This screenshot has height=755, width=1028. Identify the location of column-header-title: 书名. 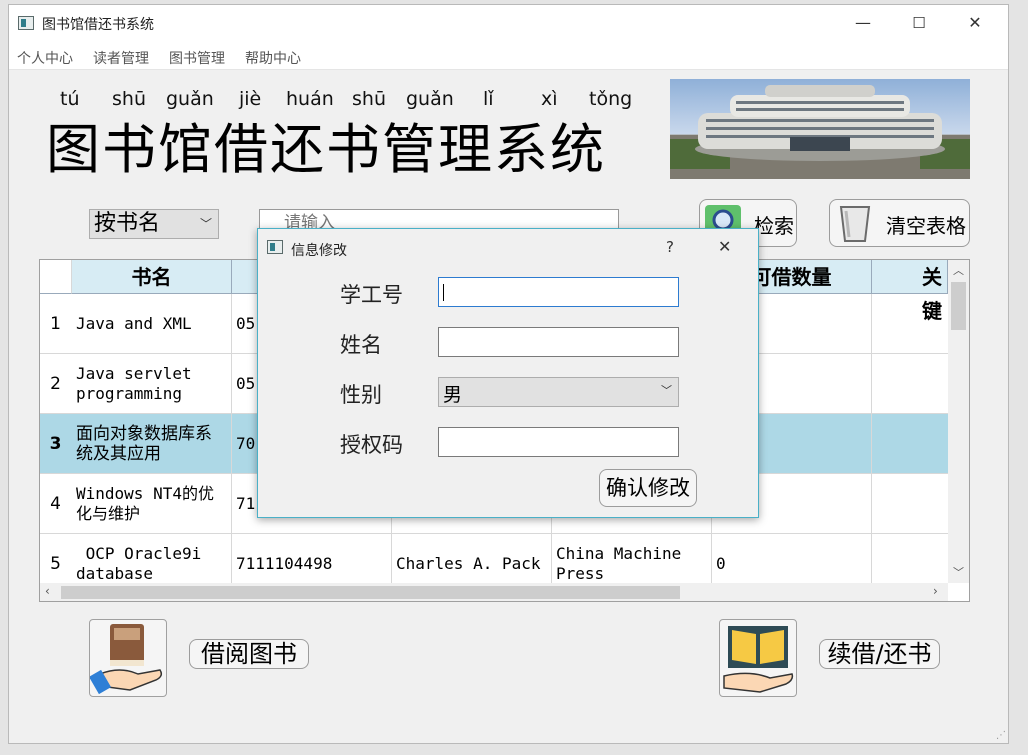
(152, 277).